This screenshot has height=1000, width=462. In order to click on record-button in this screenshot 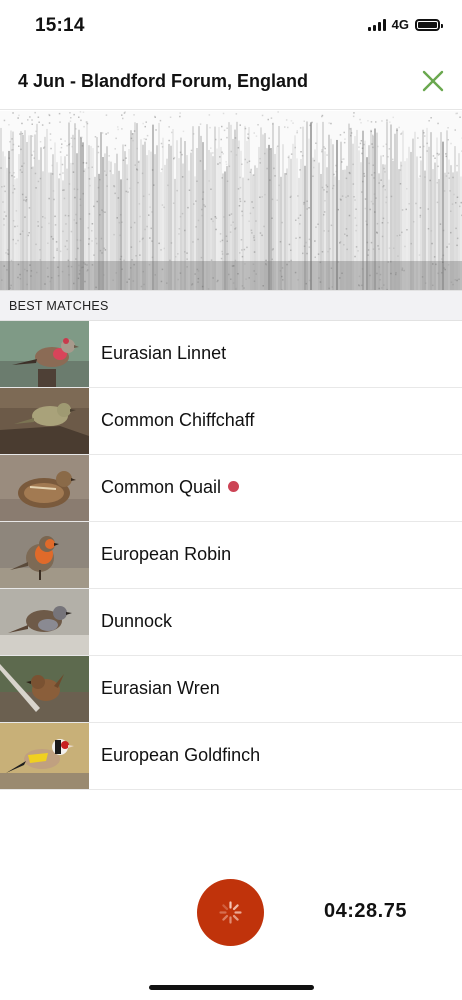, I will do `click(230, 912)`.